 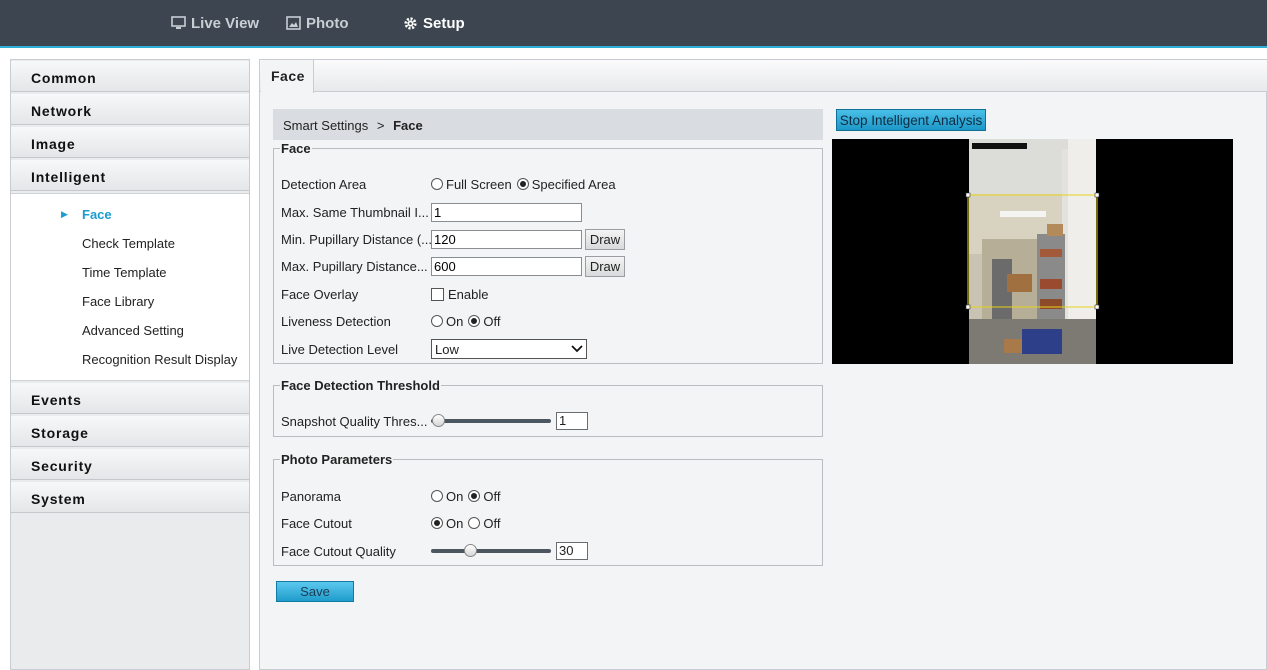 I want to click on face-cutout-row: Face Cutout On Off, so click(x=393, y=523).